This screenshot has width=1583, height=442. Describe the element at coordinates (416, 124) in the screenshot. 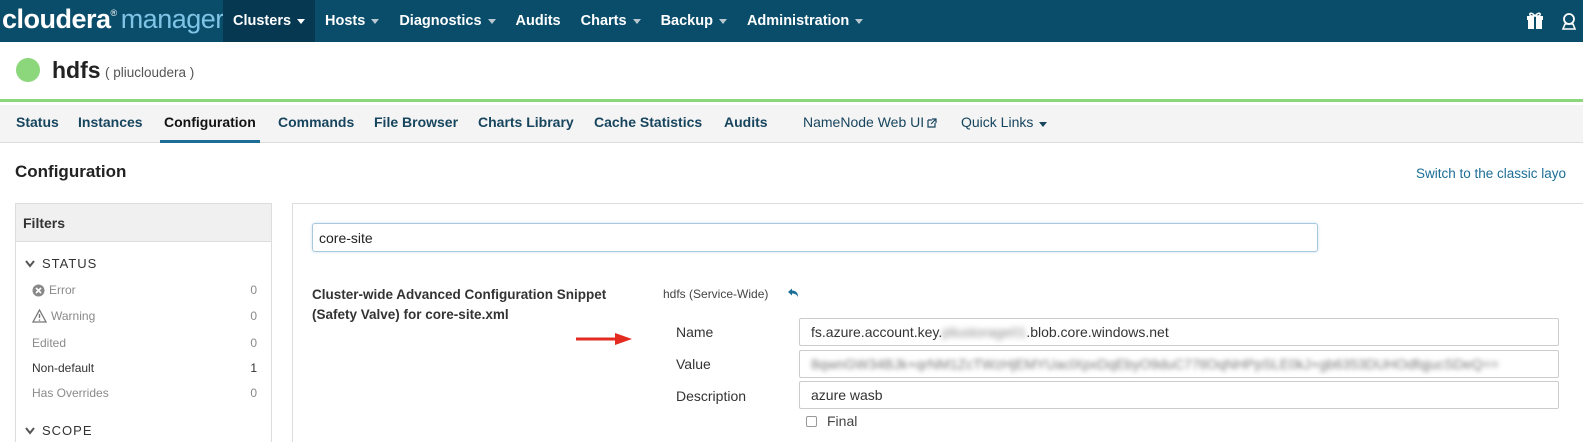

I see `tab-file-browser: File Browser` at that location.